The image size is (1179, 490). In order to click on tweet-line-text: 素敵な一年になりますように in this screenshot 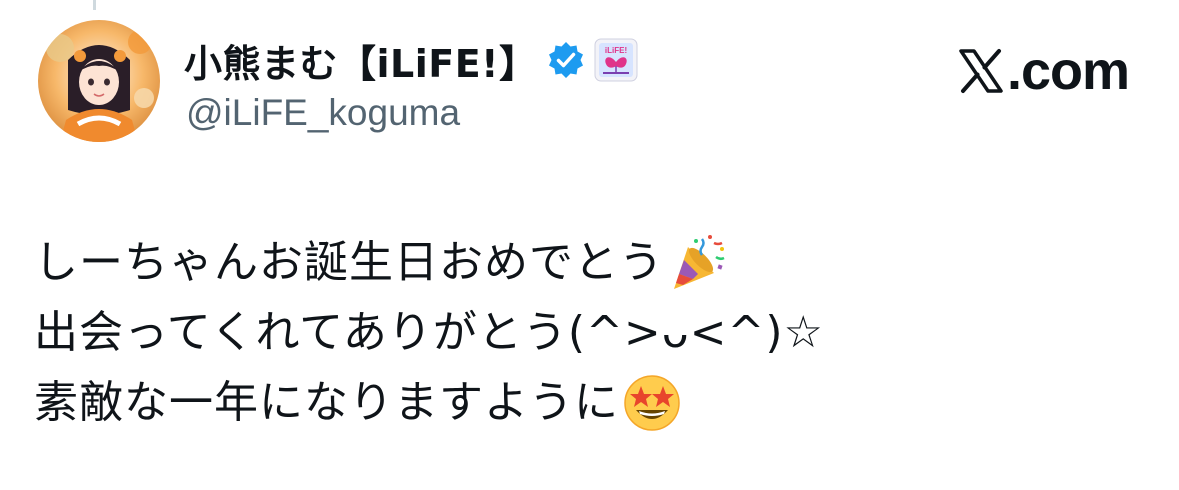, I will do `click(326, 402)`.